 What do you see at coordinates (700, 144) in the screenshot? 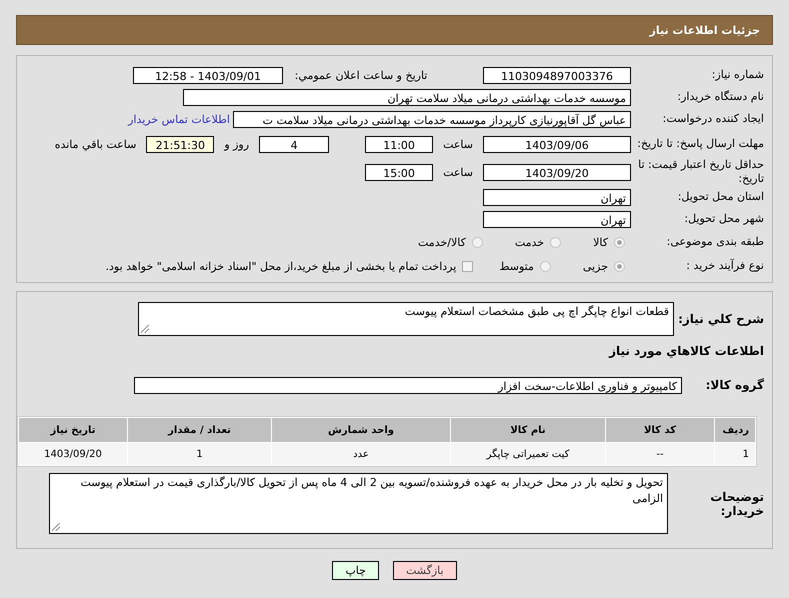
I see `field-label: مهلت ارسال پاسخ: تا تاریخ:` at bounding box center [700, 144].